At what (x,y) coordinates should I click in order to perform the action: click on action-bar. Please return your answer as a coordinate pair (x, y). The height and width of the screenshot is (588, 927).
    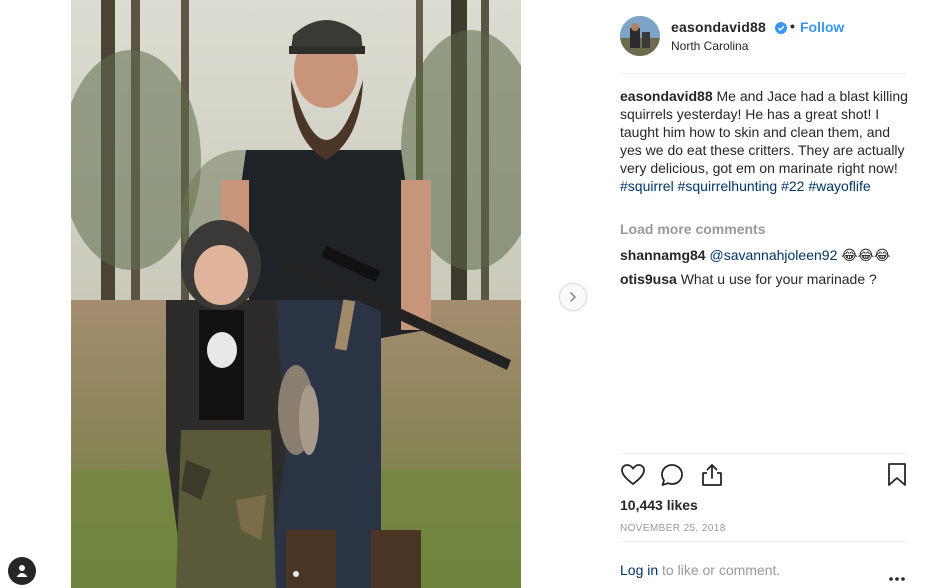
    Looking at the image, I should click on (763, 476).